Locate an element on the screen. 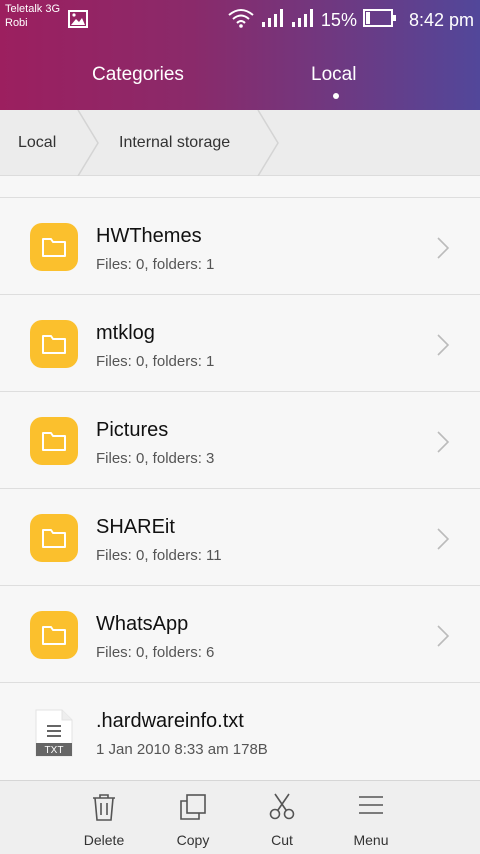 The width and height of the screenshot is (480, 854). cut-button: Cut is located at coordinates (282, 817).